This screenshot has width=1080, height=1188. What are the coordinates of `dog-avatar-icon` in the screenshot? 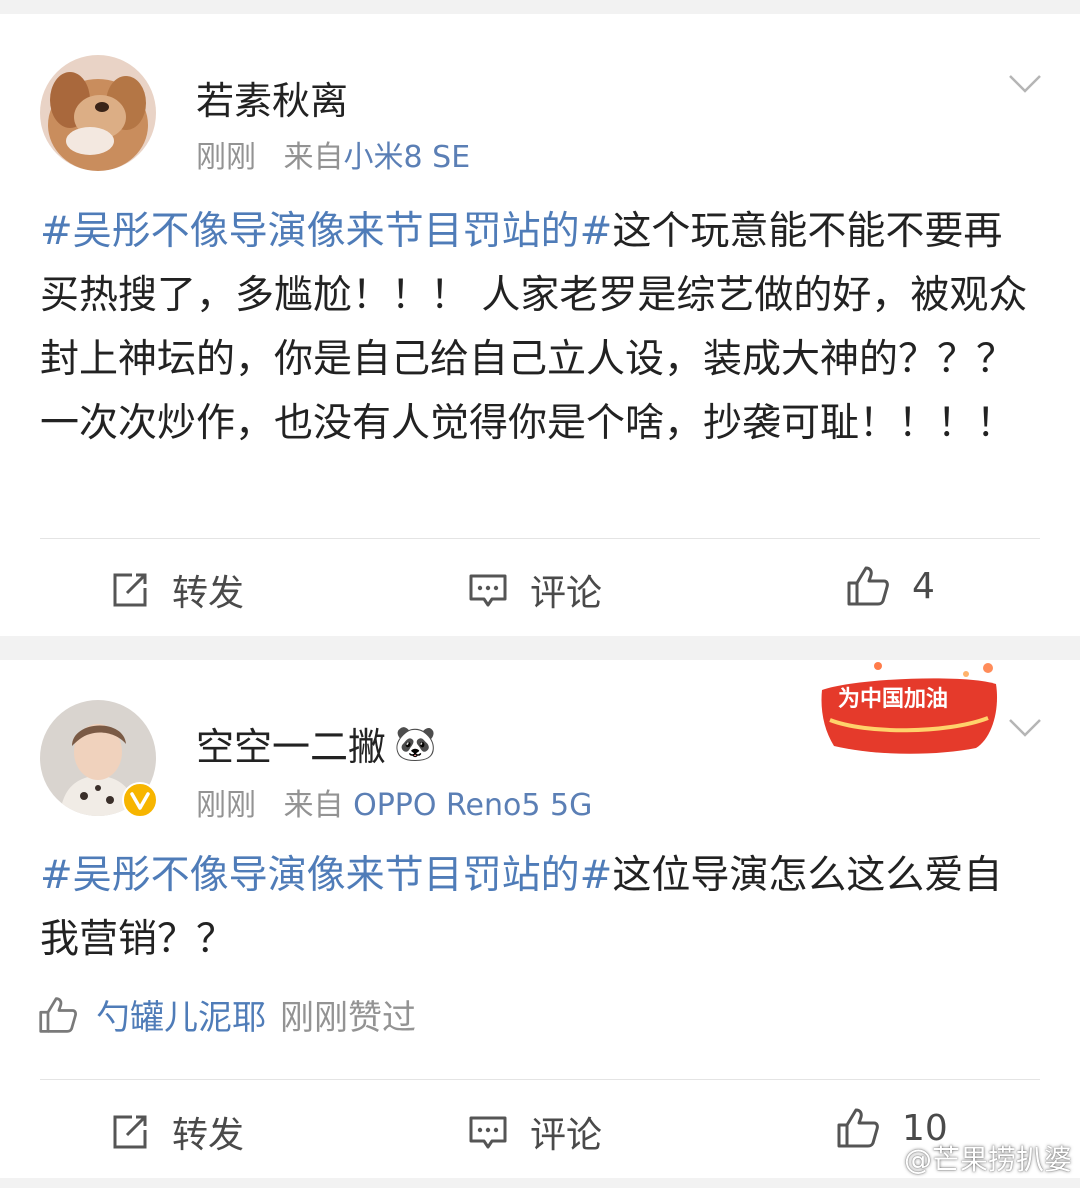 It's located at (98, 113).